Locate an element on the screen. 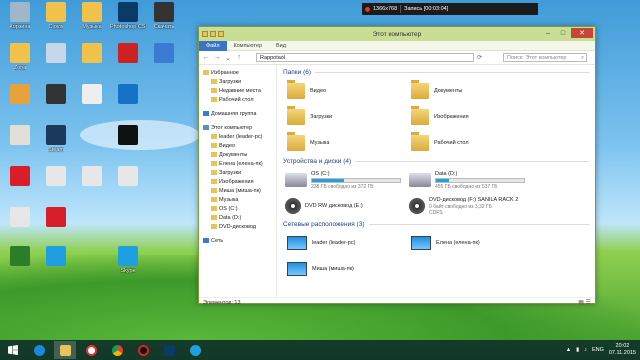 The height and width of the screenshot is (360, 640). search-input: Поиск: Этот компьютер ⌕ is located at coordinates (545, 57).